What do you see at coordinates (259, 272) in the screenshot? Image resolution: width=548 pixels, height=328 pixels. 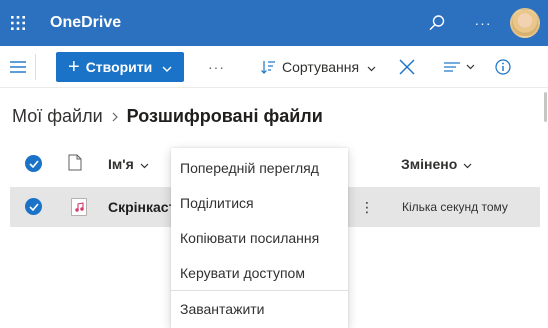 I see `menu-item-manage-access: Керувати доступом` at bounding box center [259, 272].